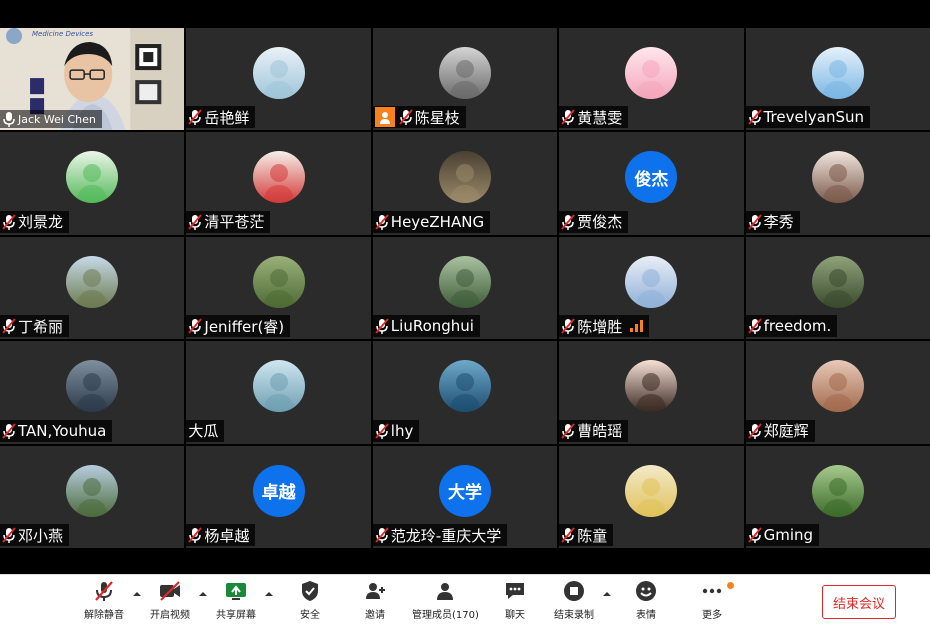 Image resolution: width=930 pixels, height=626 pixels. What do you see at coordinates (278, 496) in the screenshot?
I see `participant-tile: 卓越 杨卓越` at bounding box center [278, 496].